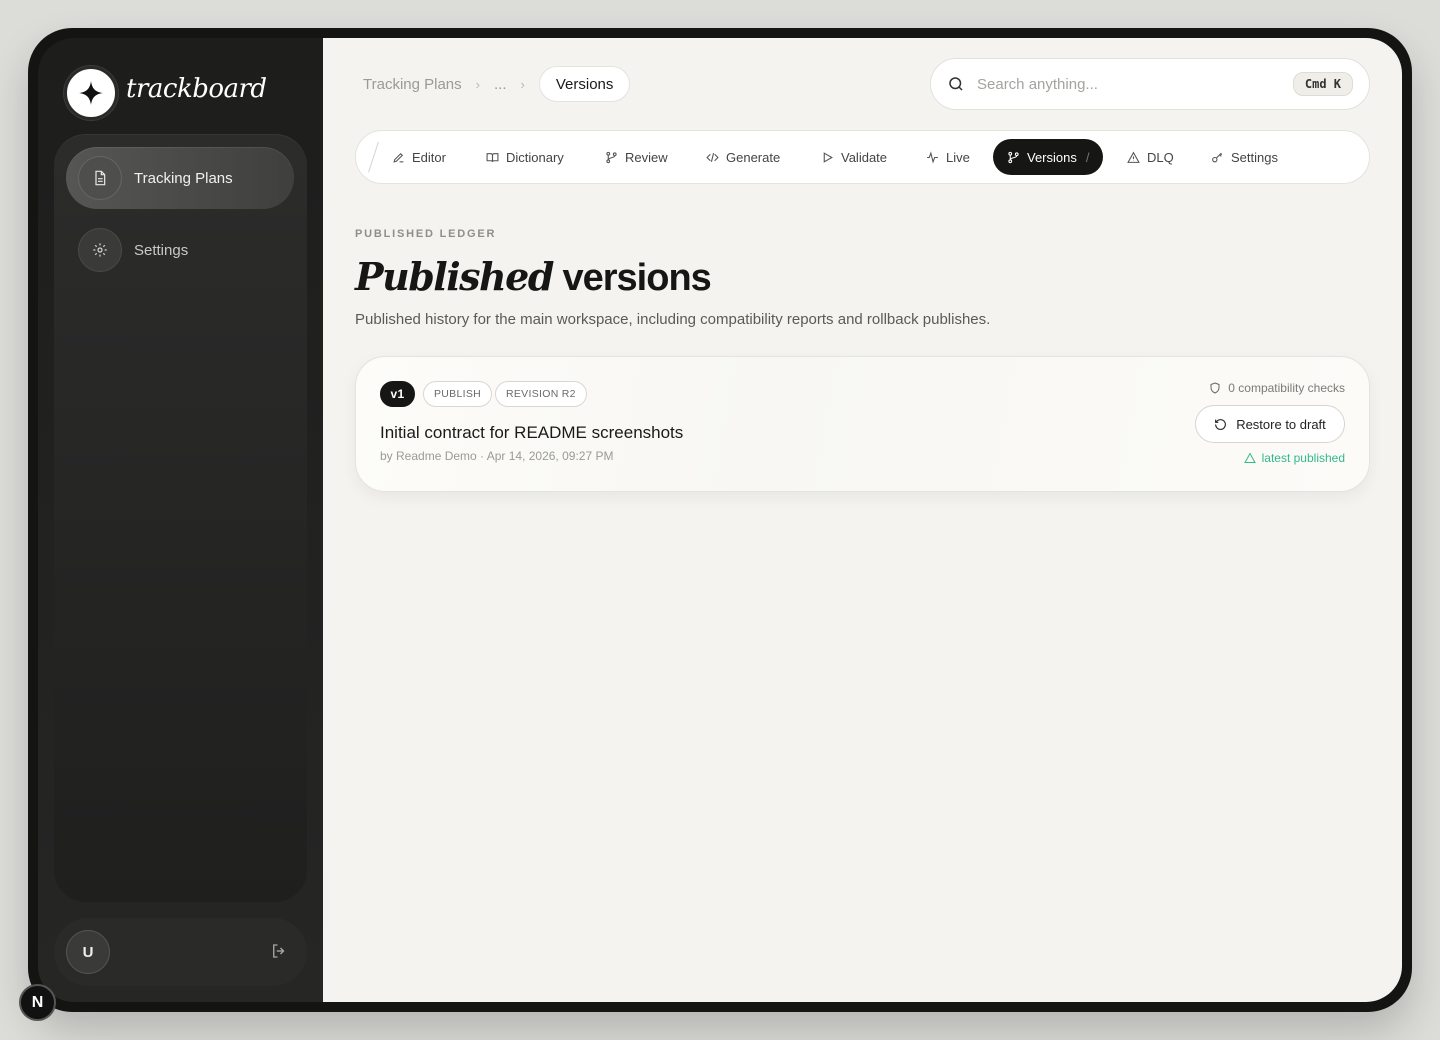 This screenshot has height=1040, width=1440. Describe the element at coordinates (183, 178) in the screenshot. I see `sidebar-item-label: Tracking Plans` at that location.